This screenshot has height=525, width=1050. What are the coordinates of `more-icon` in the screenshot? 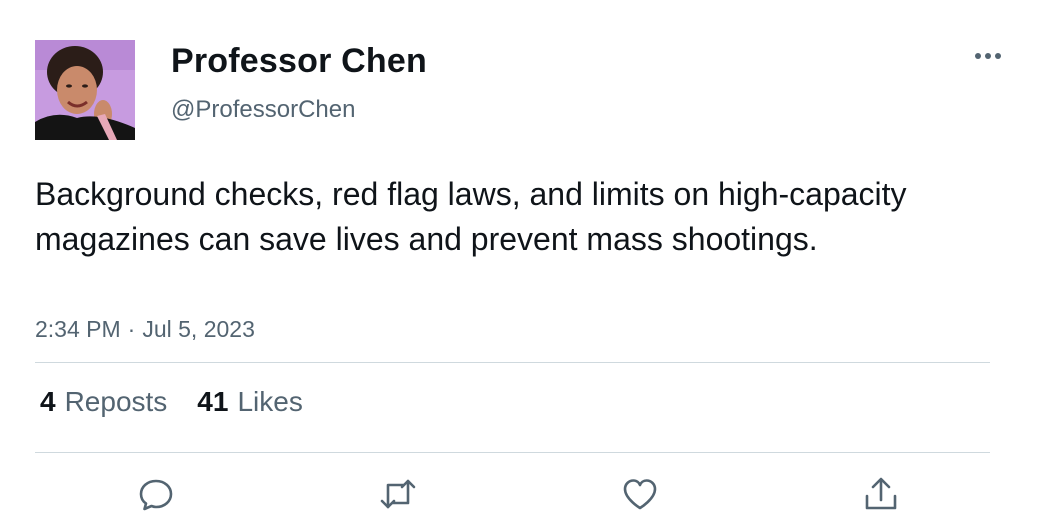 It's located at (988, 56).